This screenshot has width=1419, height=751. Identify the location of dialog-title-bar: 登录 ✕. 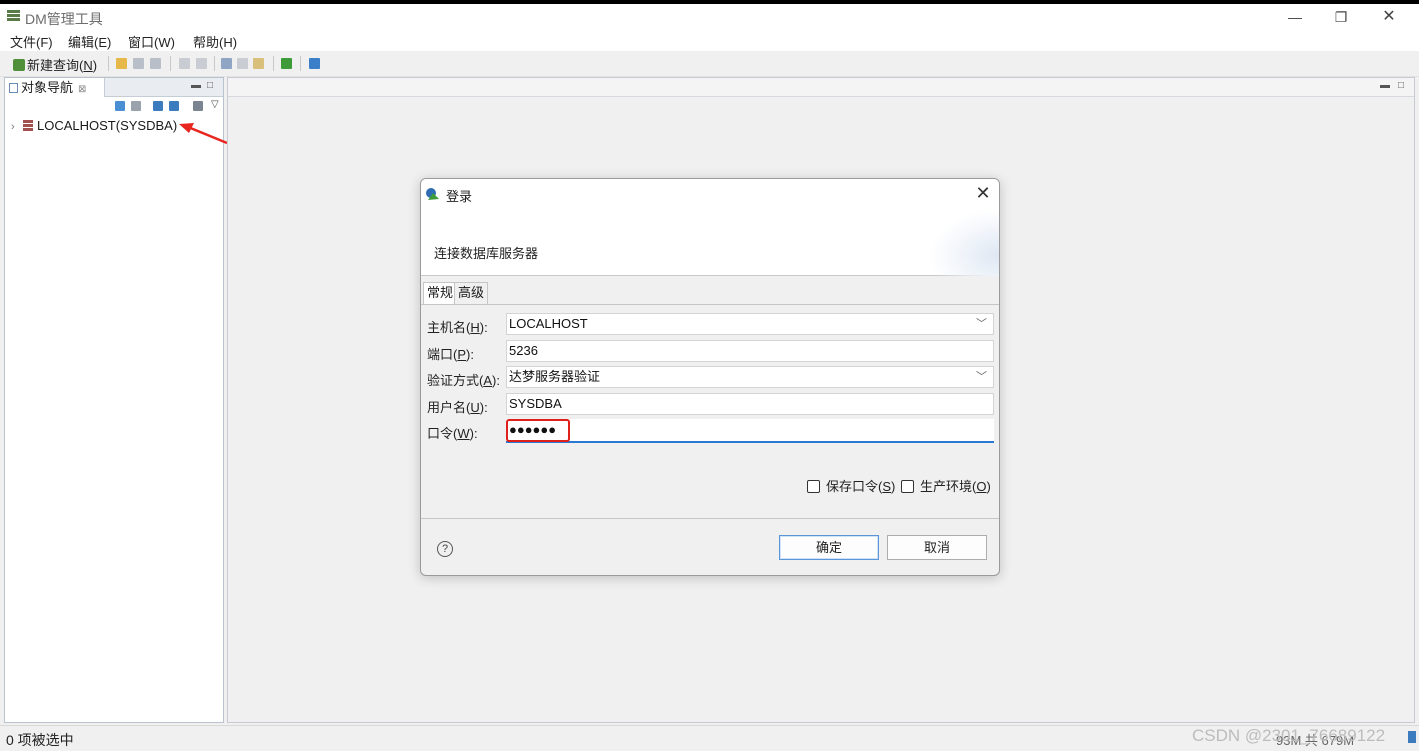
(710, 194).